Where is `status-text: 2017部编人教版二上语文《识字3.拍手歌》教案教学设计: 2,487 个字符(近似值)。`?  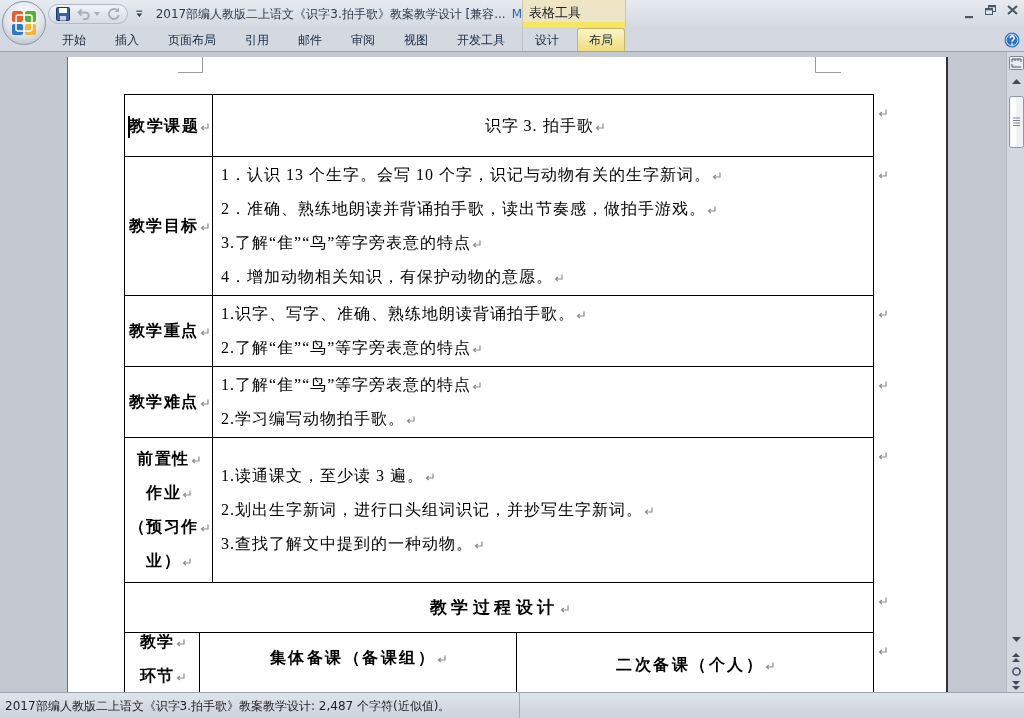
status-text: 2017部编人教版二上语文《识字3.拍手歌》教案教学设计: 2,487 个字符(近似值)。 is located at coordinates (228, 706).